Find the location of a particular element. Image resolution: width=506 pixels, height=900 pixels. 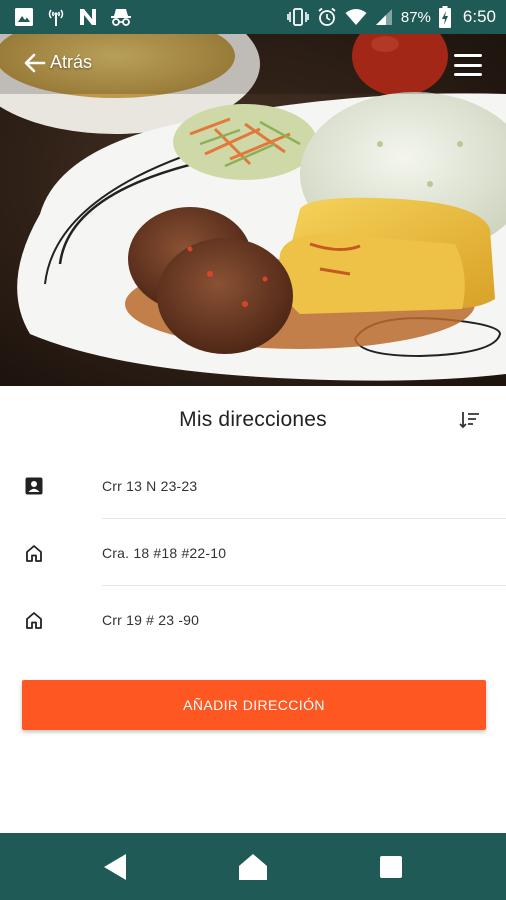

status-left-icons is located at coordinates (73, 17).